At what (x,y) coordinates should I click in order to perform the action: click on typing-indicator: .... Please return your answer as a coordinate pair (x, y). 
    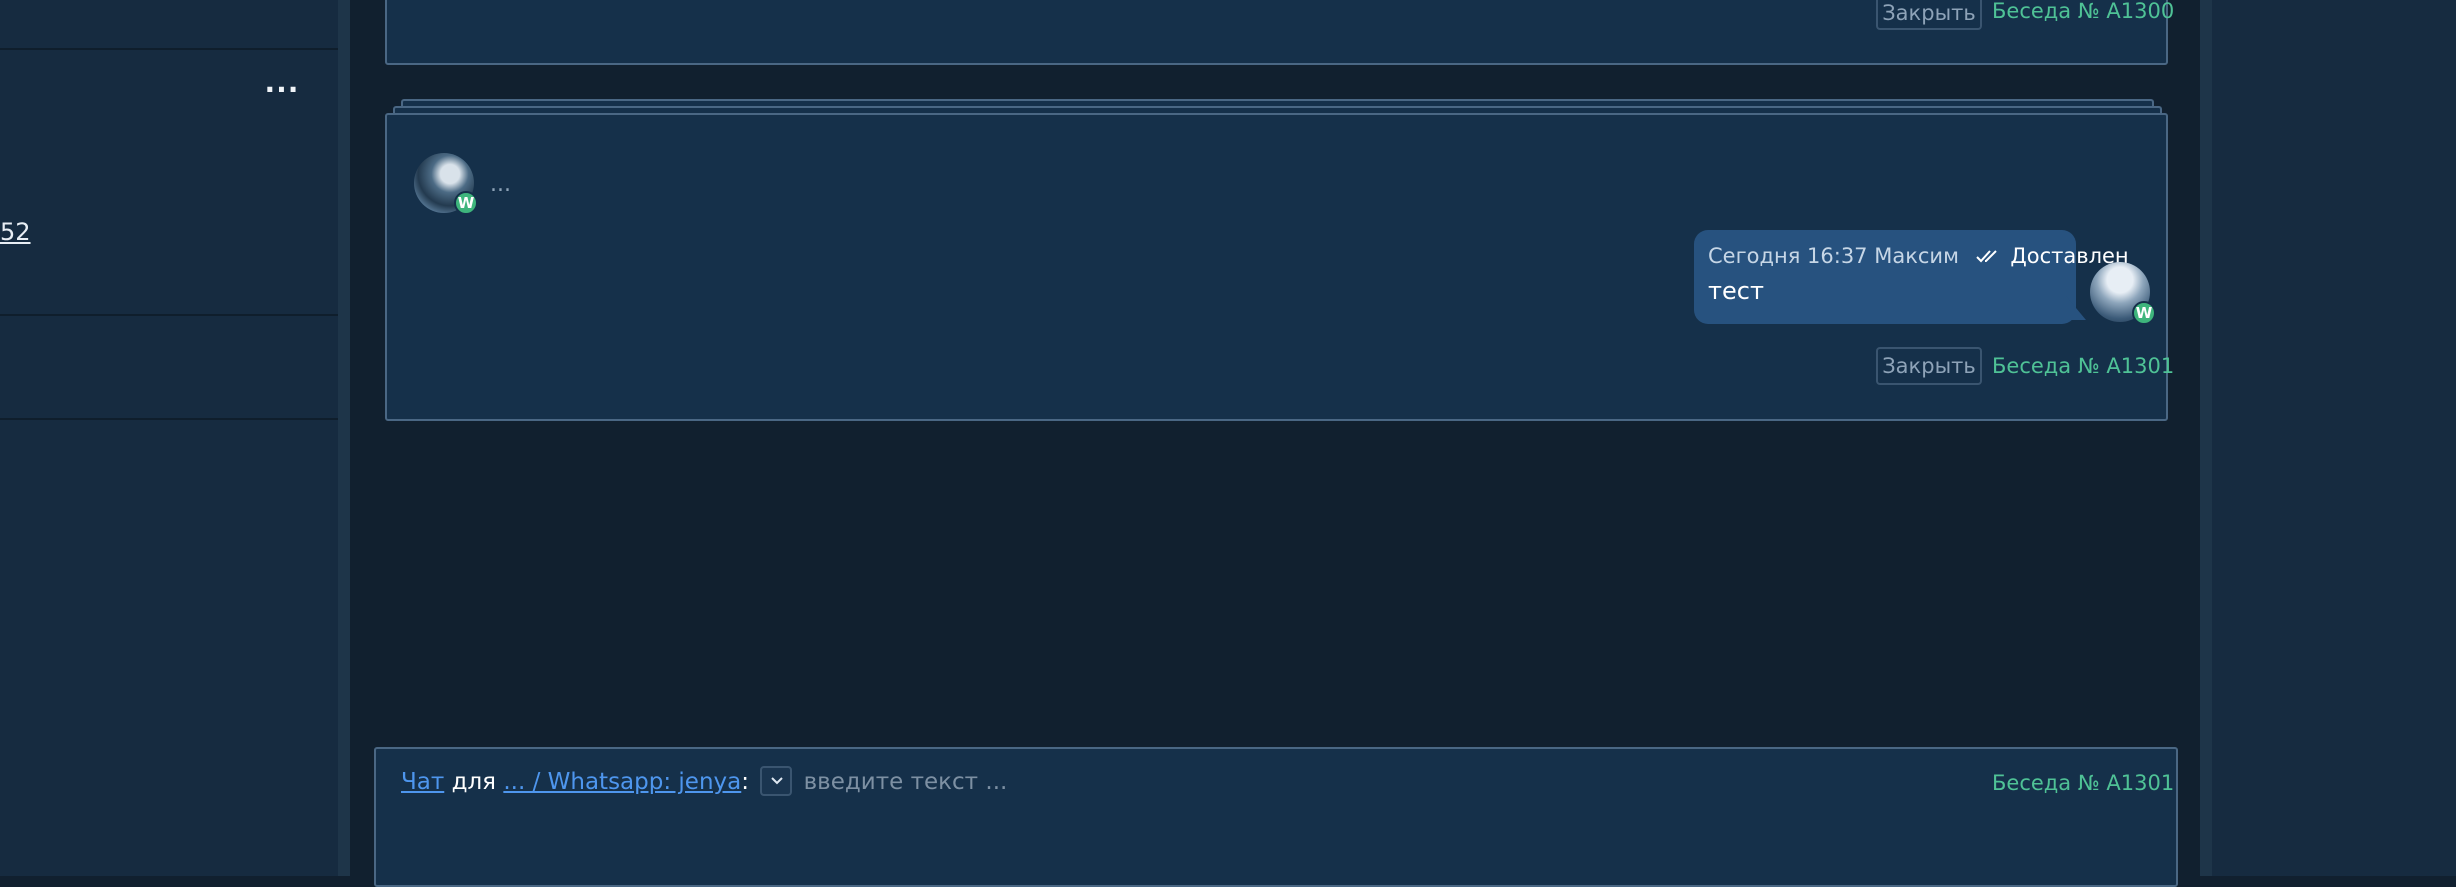
    Looking at the image, I should click on (500, 184).